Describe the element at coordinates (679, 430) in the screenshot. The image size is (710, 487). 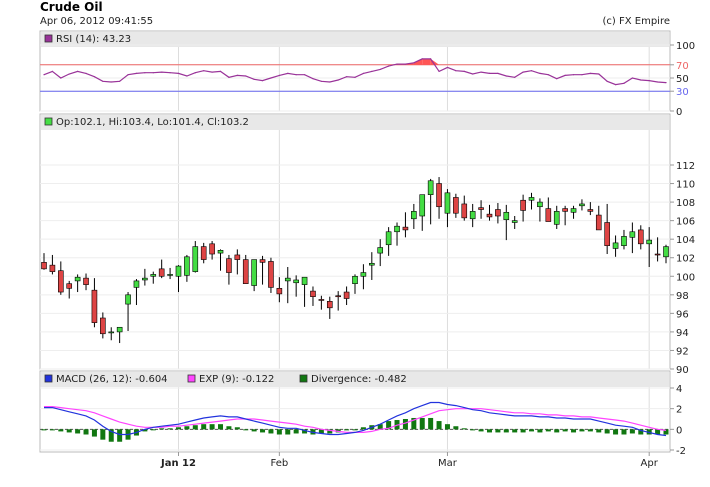
I see `macd-ytick-label: 0` at that location.